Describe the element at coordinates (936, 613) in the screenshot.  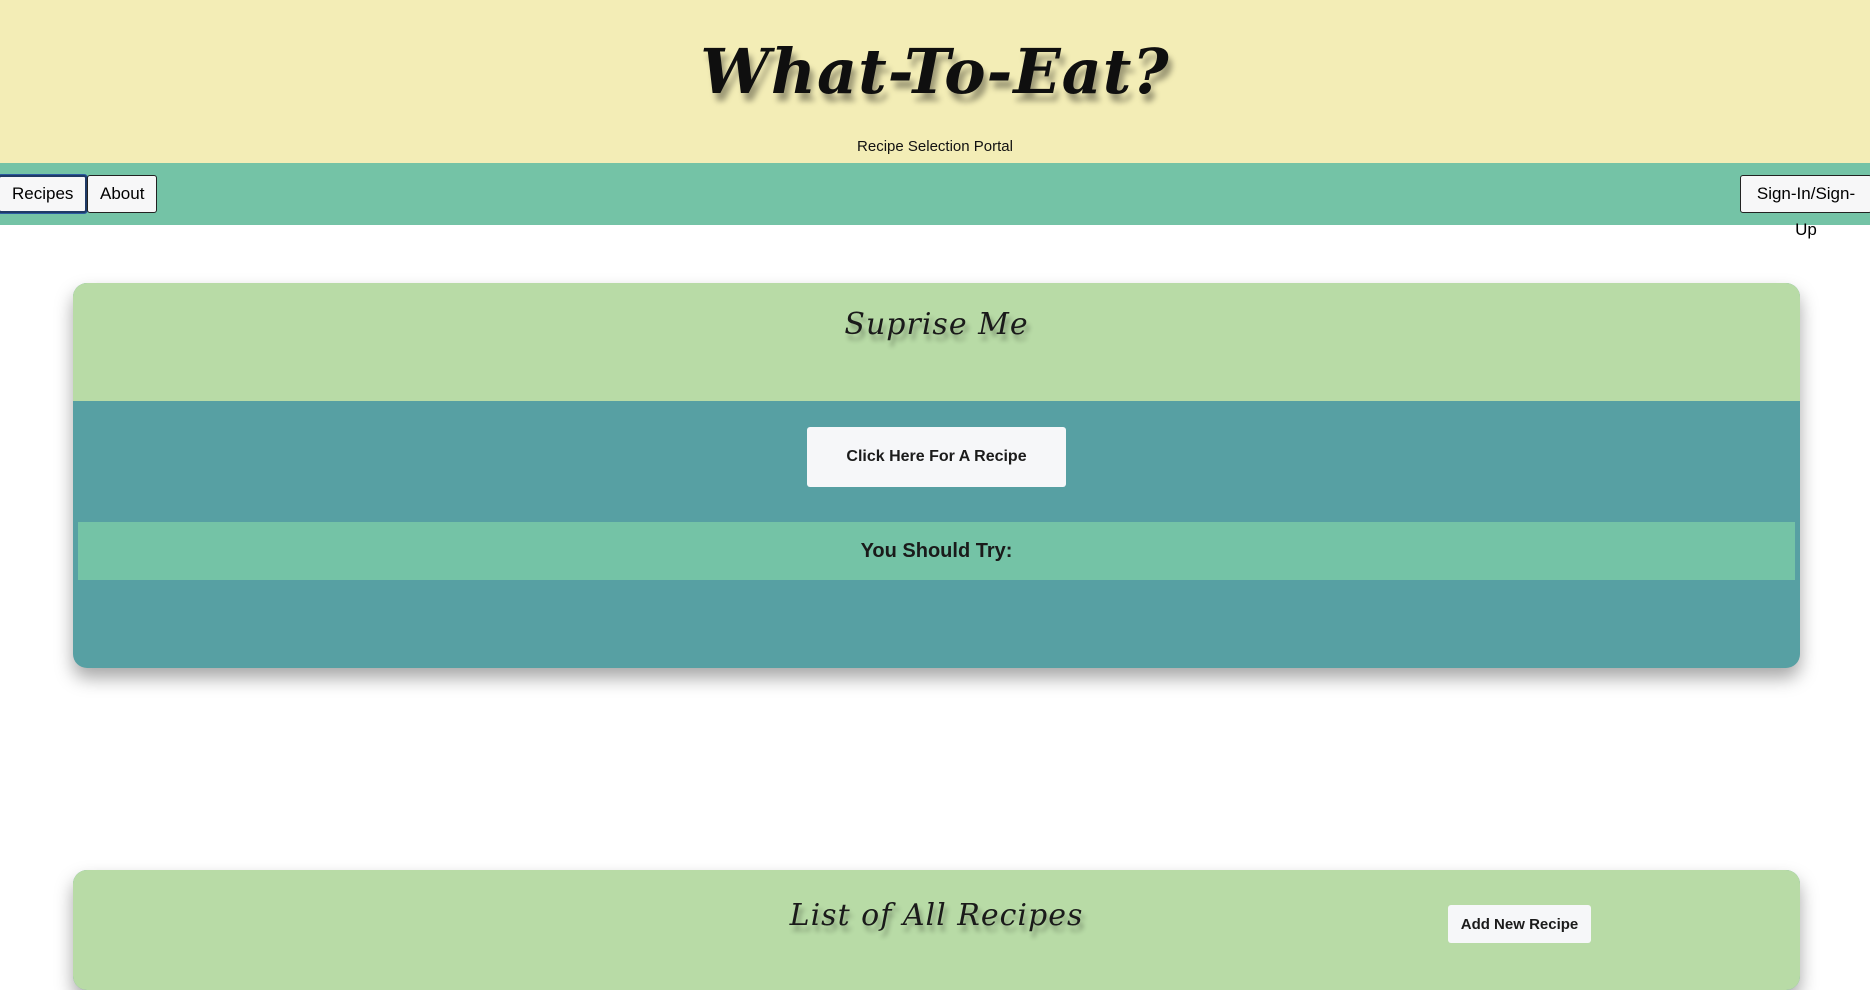
I see `result-value` at that location.